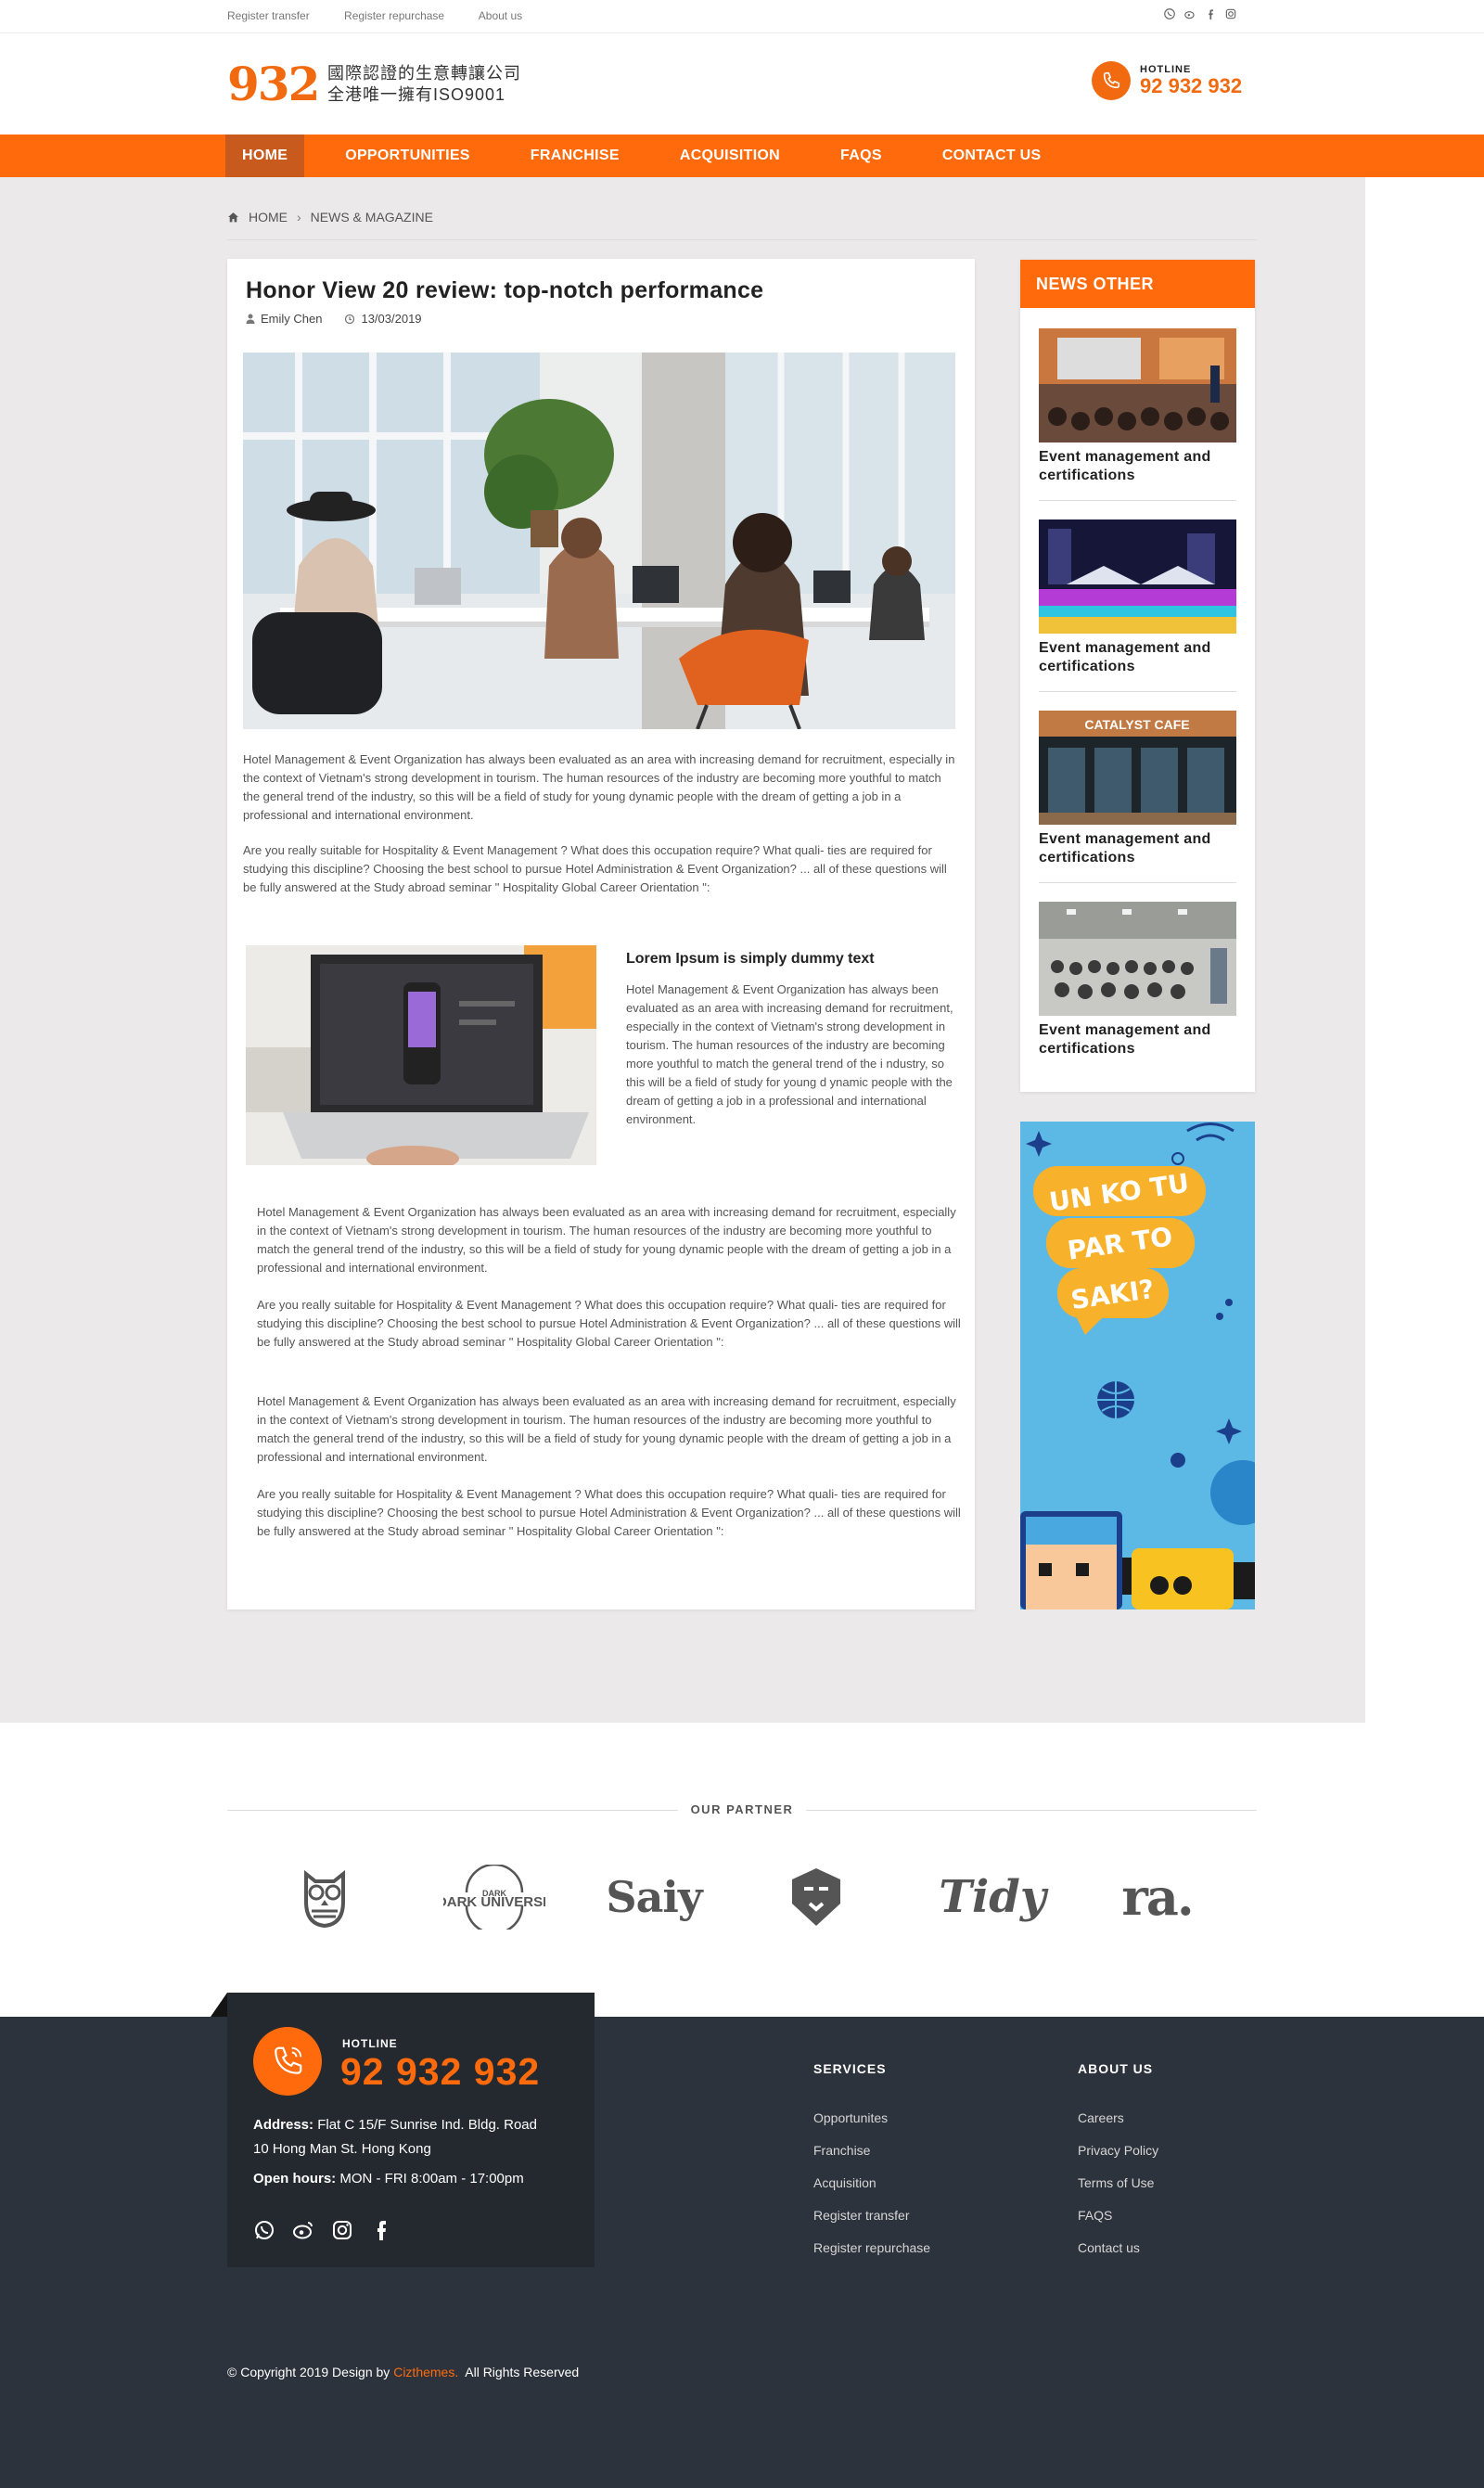 The width and height of the screenshot is (1484, 2488). Describe the element at coordinates (871, 2151) in the screenshot. I see `footer-link-franchise: Franchise` at that location.